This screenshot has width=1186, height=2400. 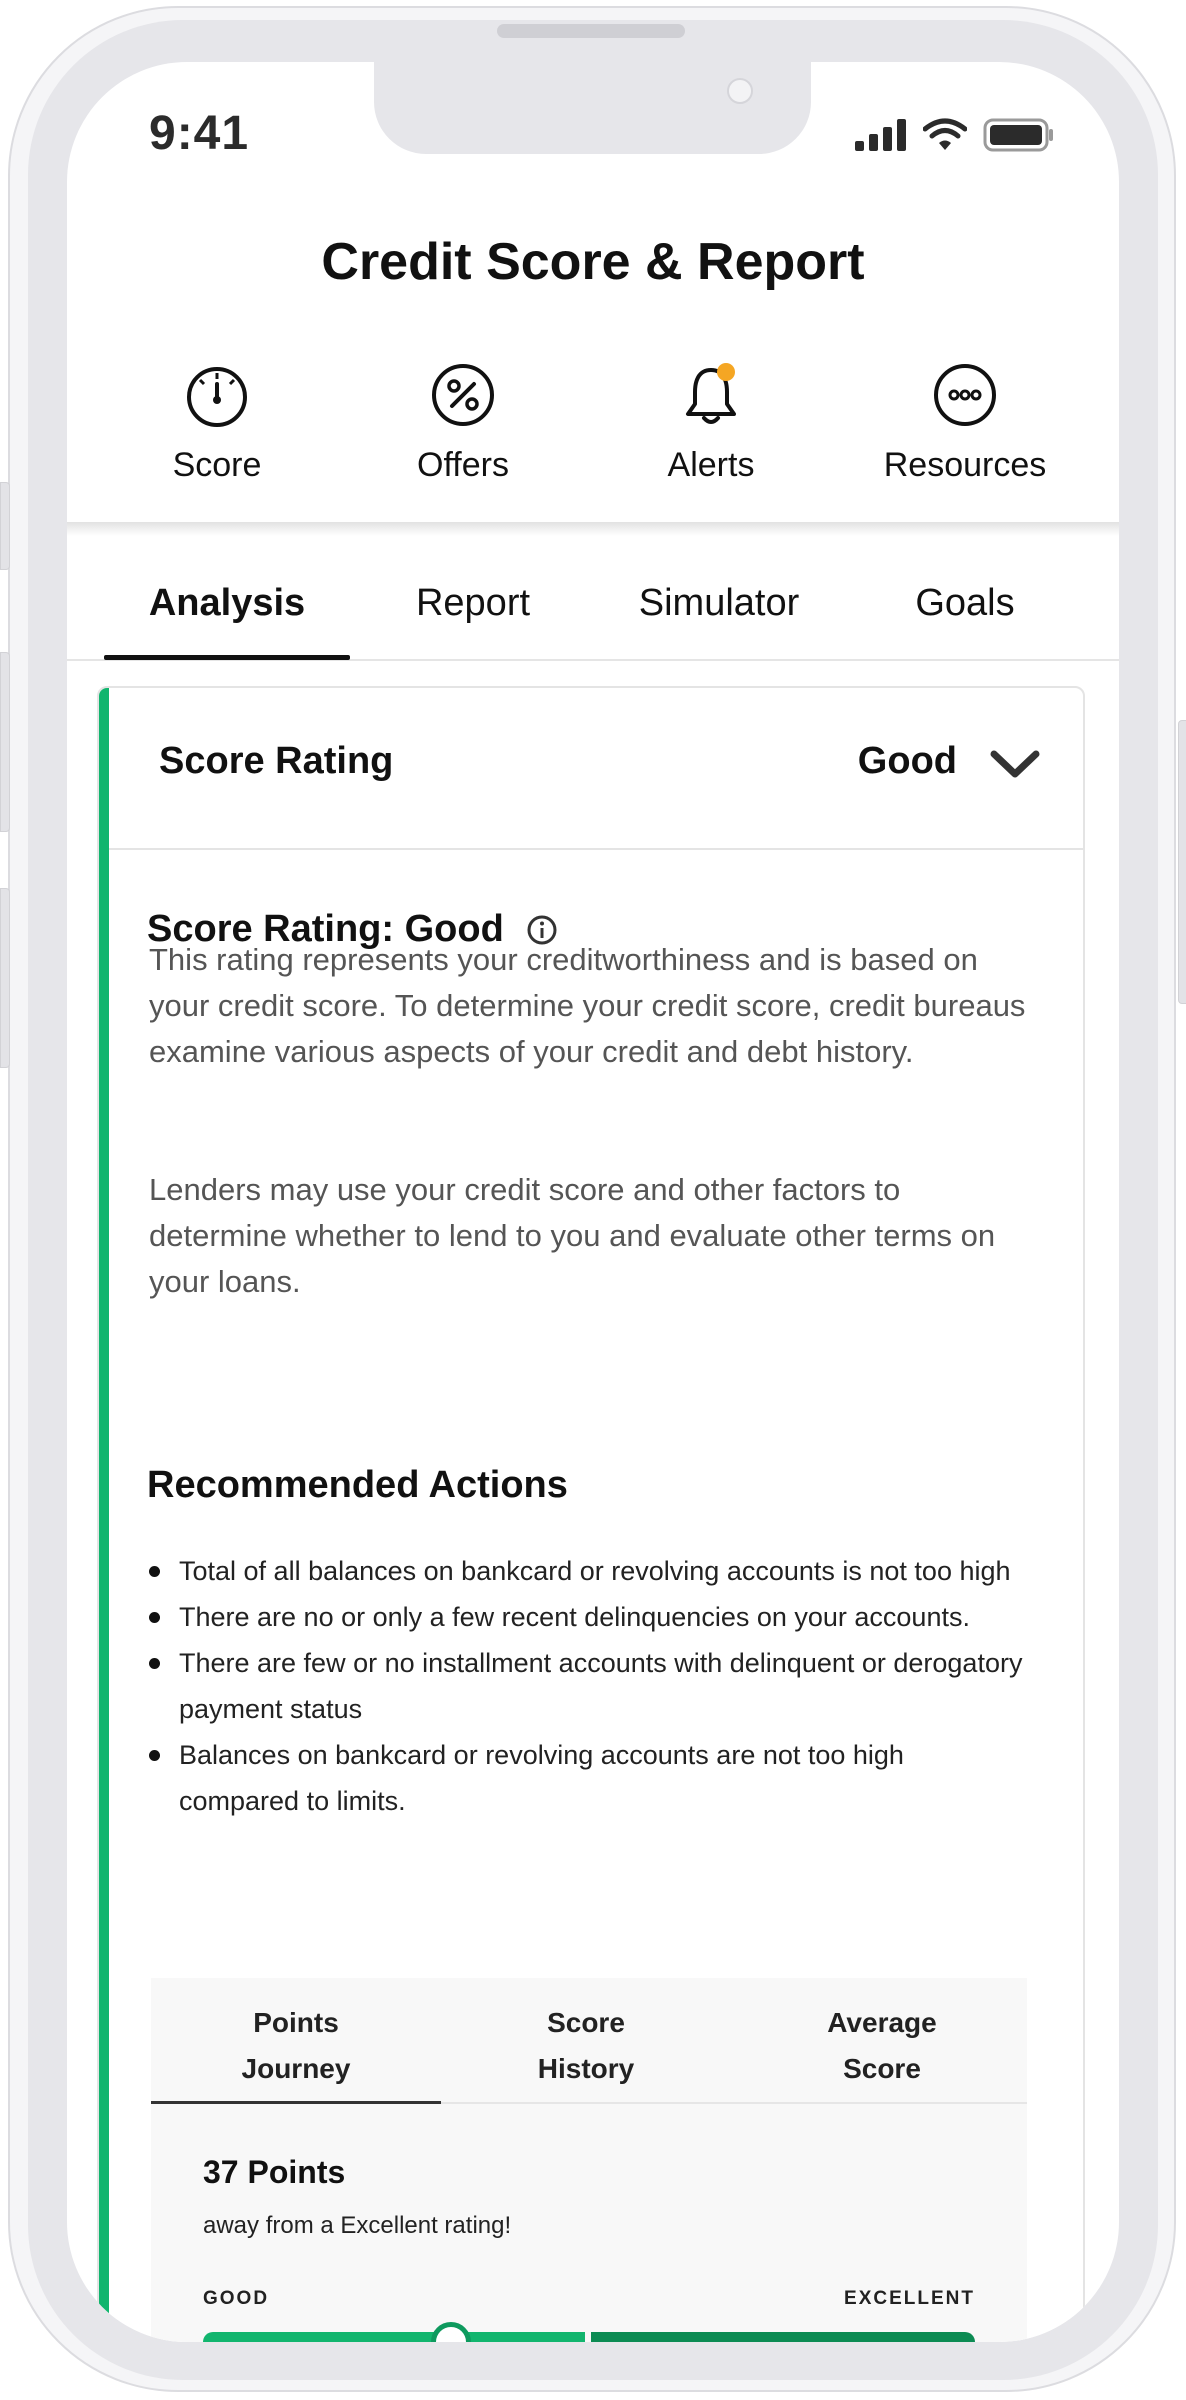 I want to click on score-position-marker, so click(x=451, y=2332).